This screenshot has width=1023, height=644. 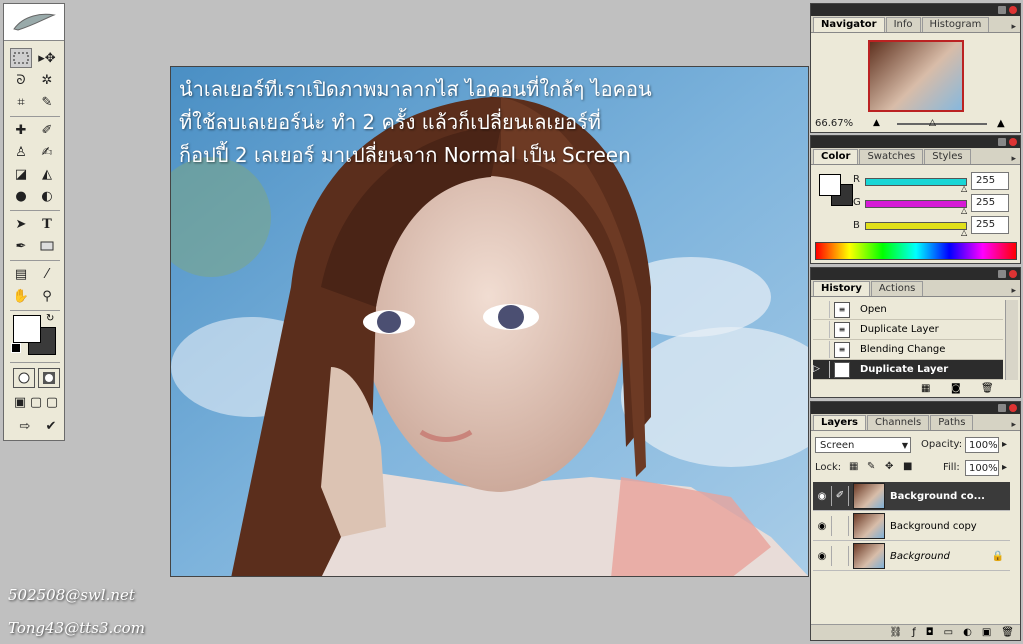 I want to click on lock-pixels-icon: ✎, so click(x=871, y=466).